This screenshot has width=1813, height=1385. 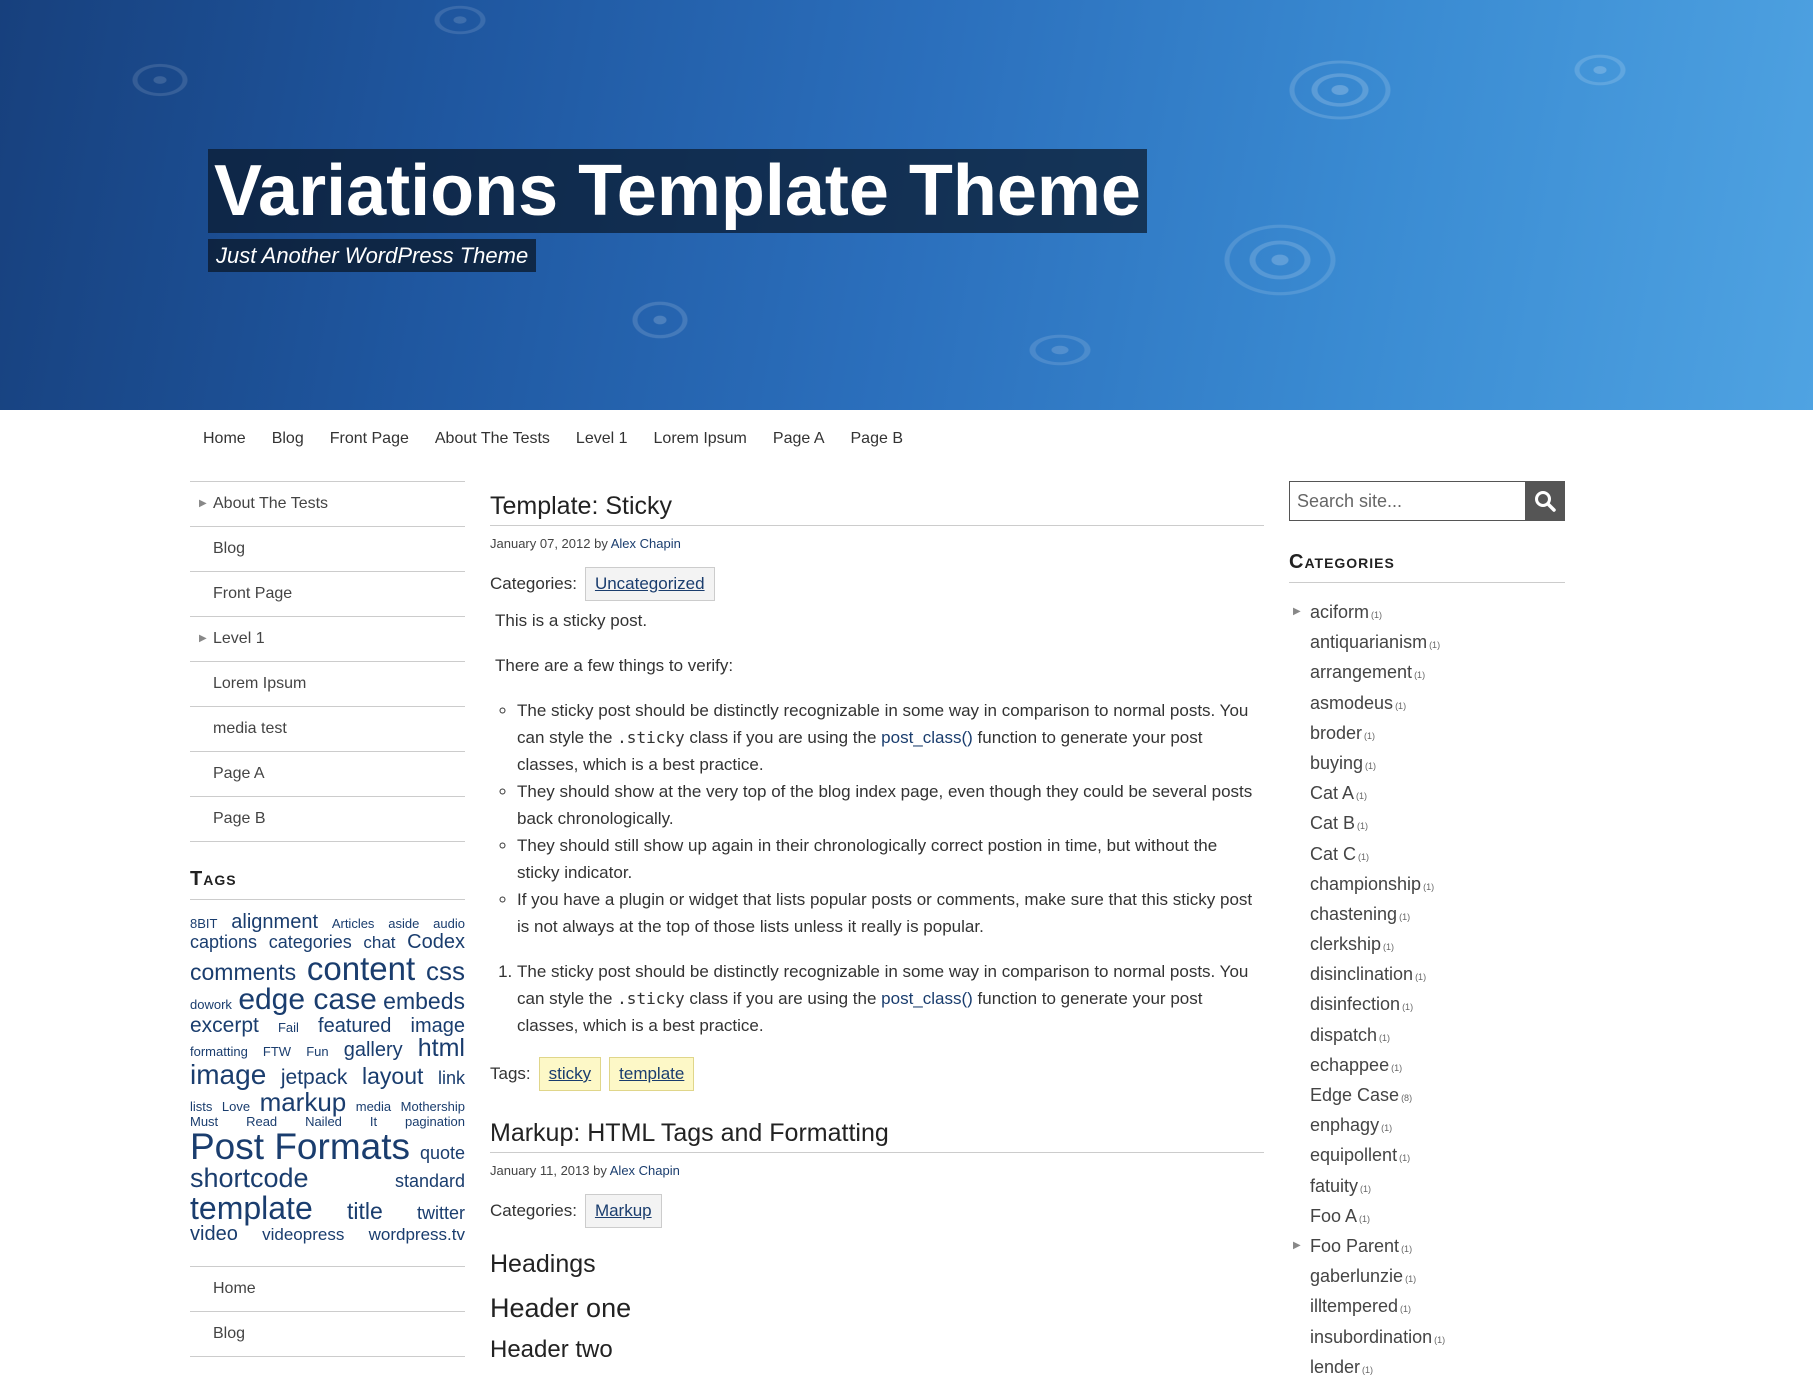 I want to click on category-item-asmodeus: asmodeus (1), so click(x=1427, y=703).